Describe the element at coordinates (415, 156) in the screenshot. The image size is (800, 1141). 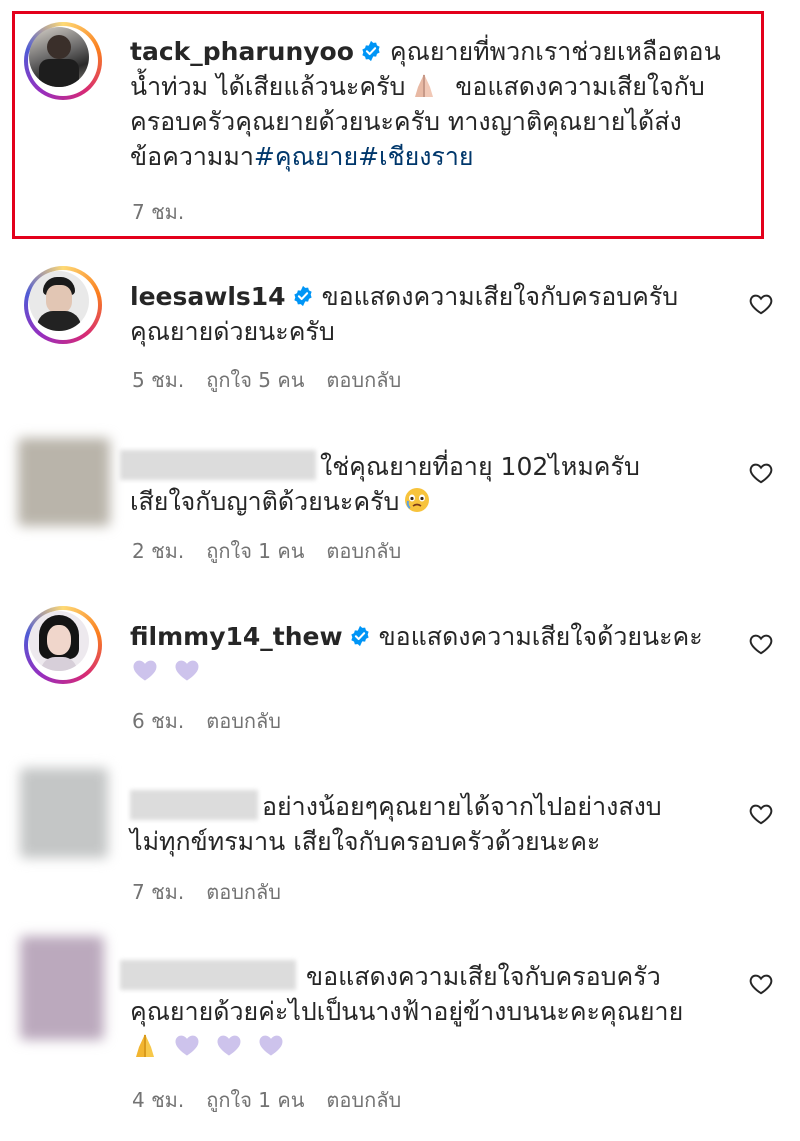
I see `hashtag-link: #เชียงราย` at that location.